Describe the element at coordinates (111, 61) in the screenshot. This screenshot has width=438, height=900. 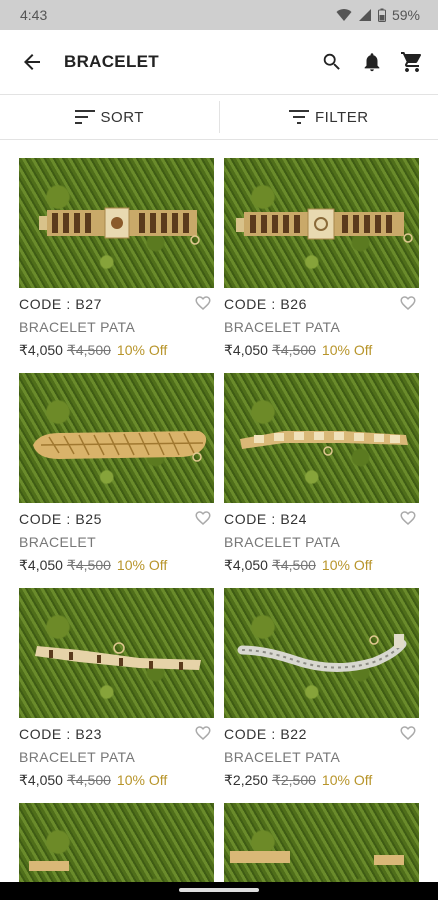
I see `page-title: BRACELET` at that location.